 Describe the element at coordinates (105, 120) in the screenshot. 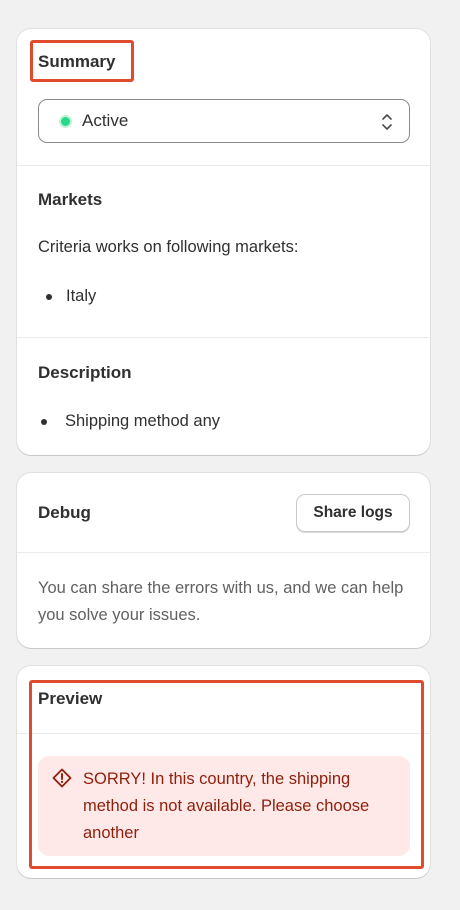

I see `status-select-value: Active` at that location.